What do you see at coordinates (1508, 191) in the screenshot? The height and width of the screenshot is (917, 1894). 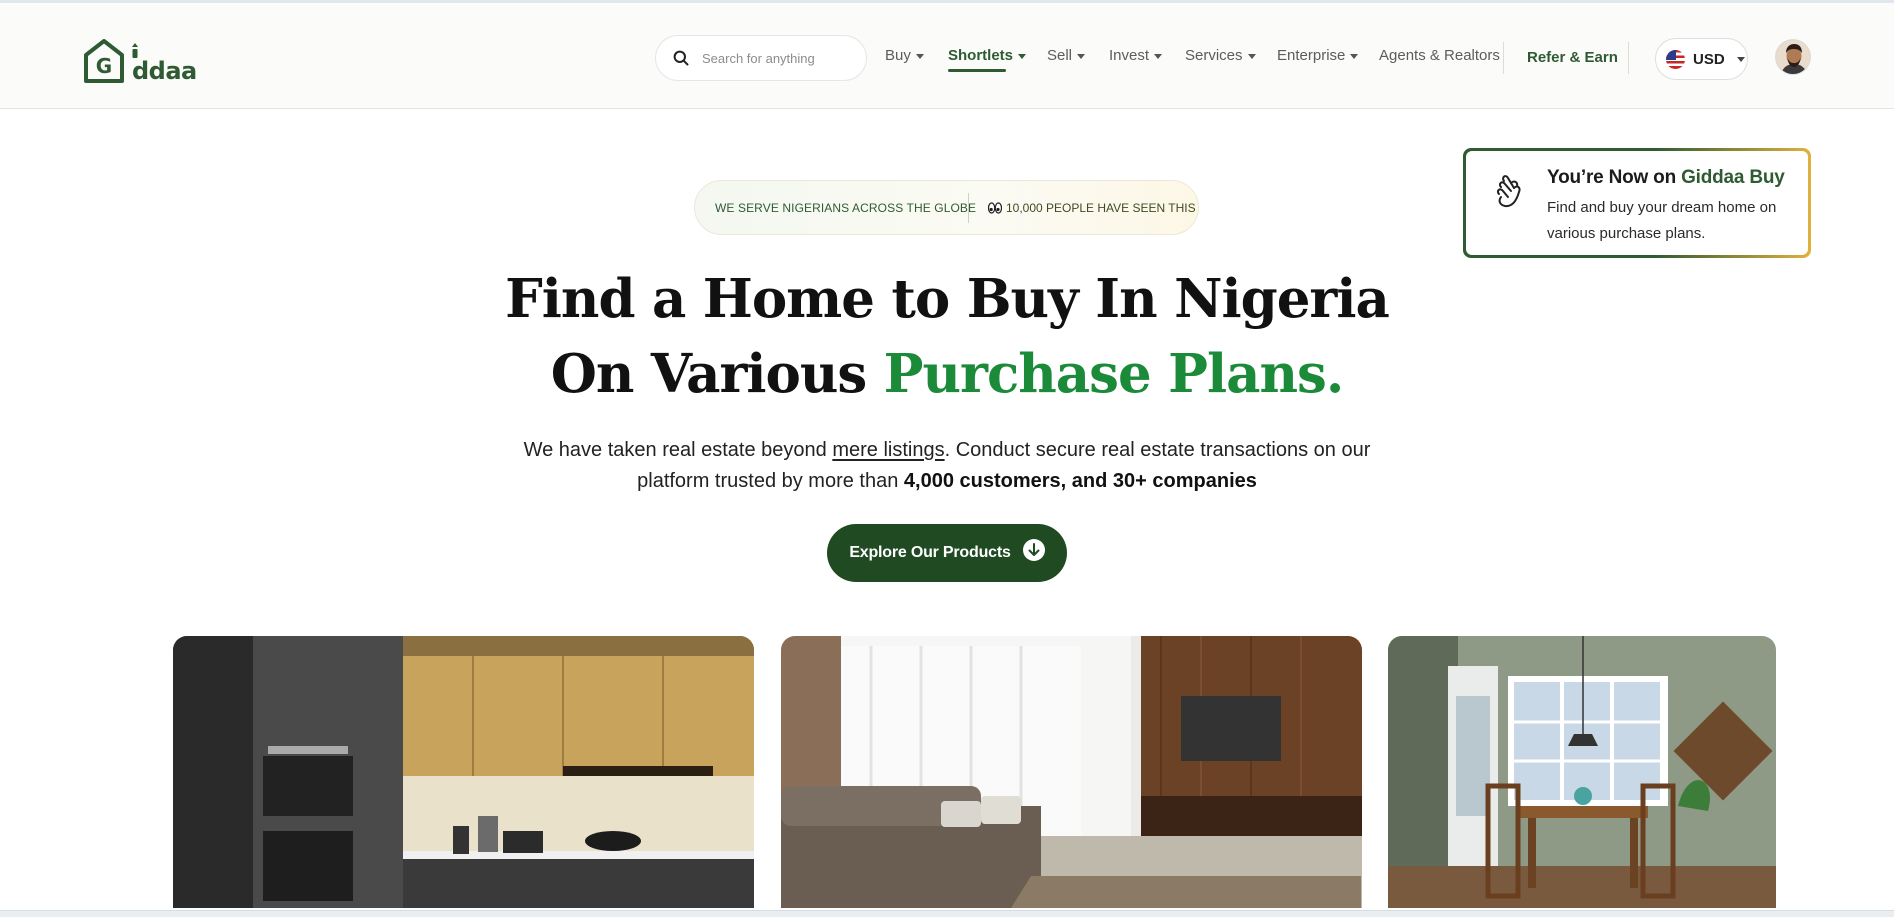 I see `hand-wave-icon` at bounding box center [1508, 191].